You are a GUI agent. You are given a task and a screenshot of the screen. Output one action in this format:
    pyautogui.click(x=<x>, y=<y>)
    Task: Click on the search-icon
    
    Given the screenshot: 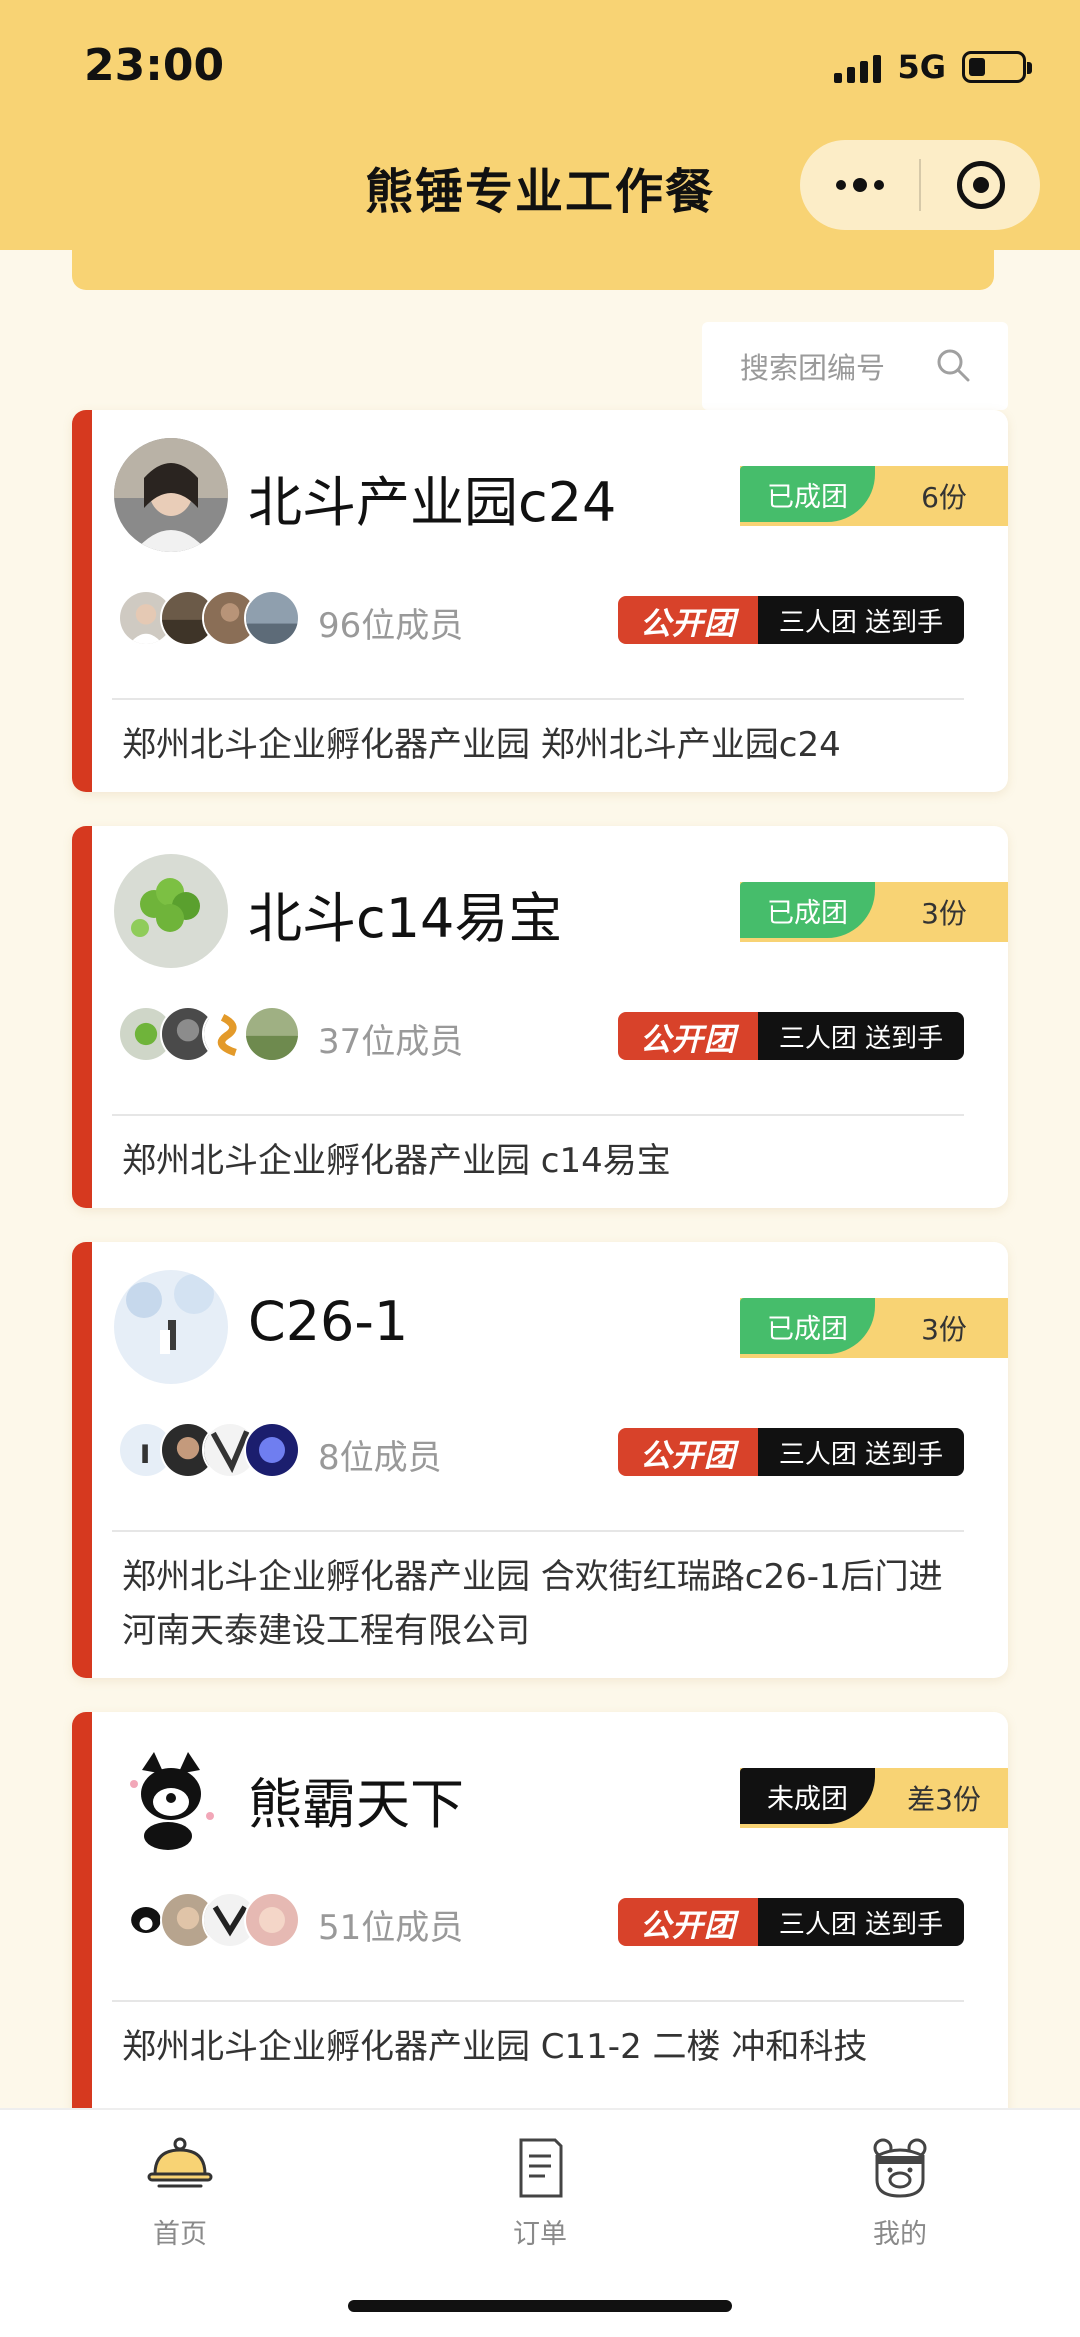 What is the action you would take?
    pyautogui.click(x=953, y=365)
    